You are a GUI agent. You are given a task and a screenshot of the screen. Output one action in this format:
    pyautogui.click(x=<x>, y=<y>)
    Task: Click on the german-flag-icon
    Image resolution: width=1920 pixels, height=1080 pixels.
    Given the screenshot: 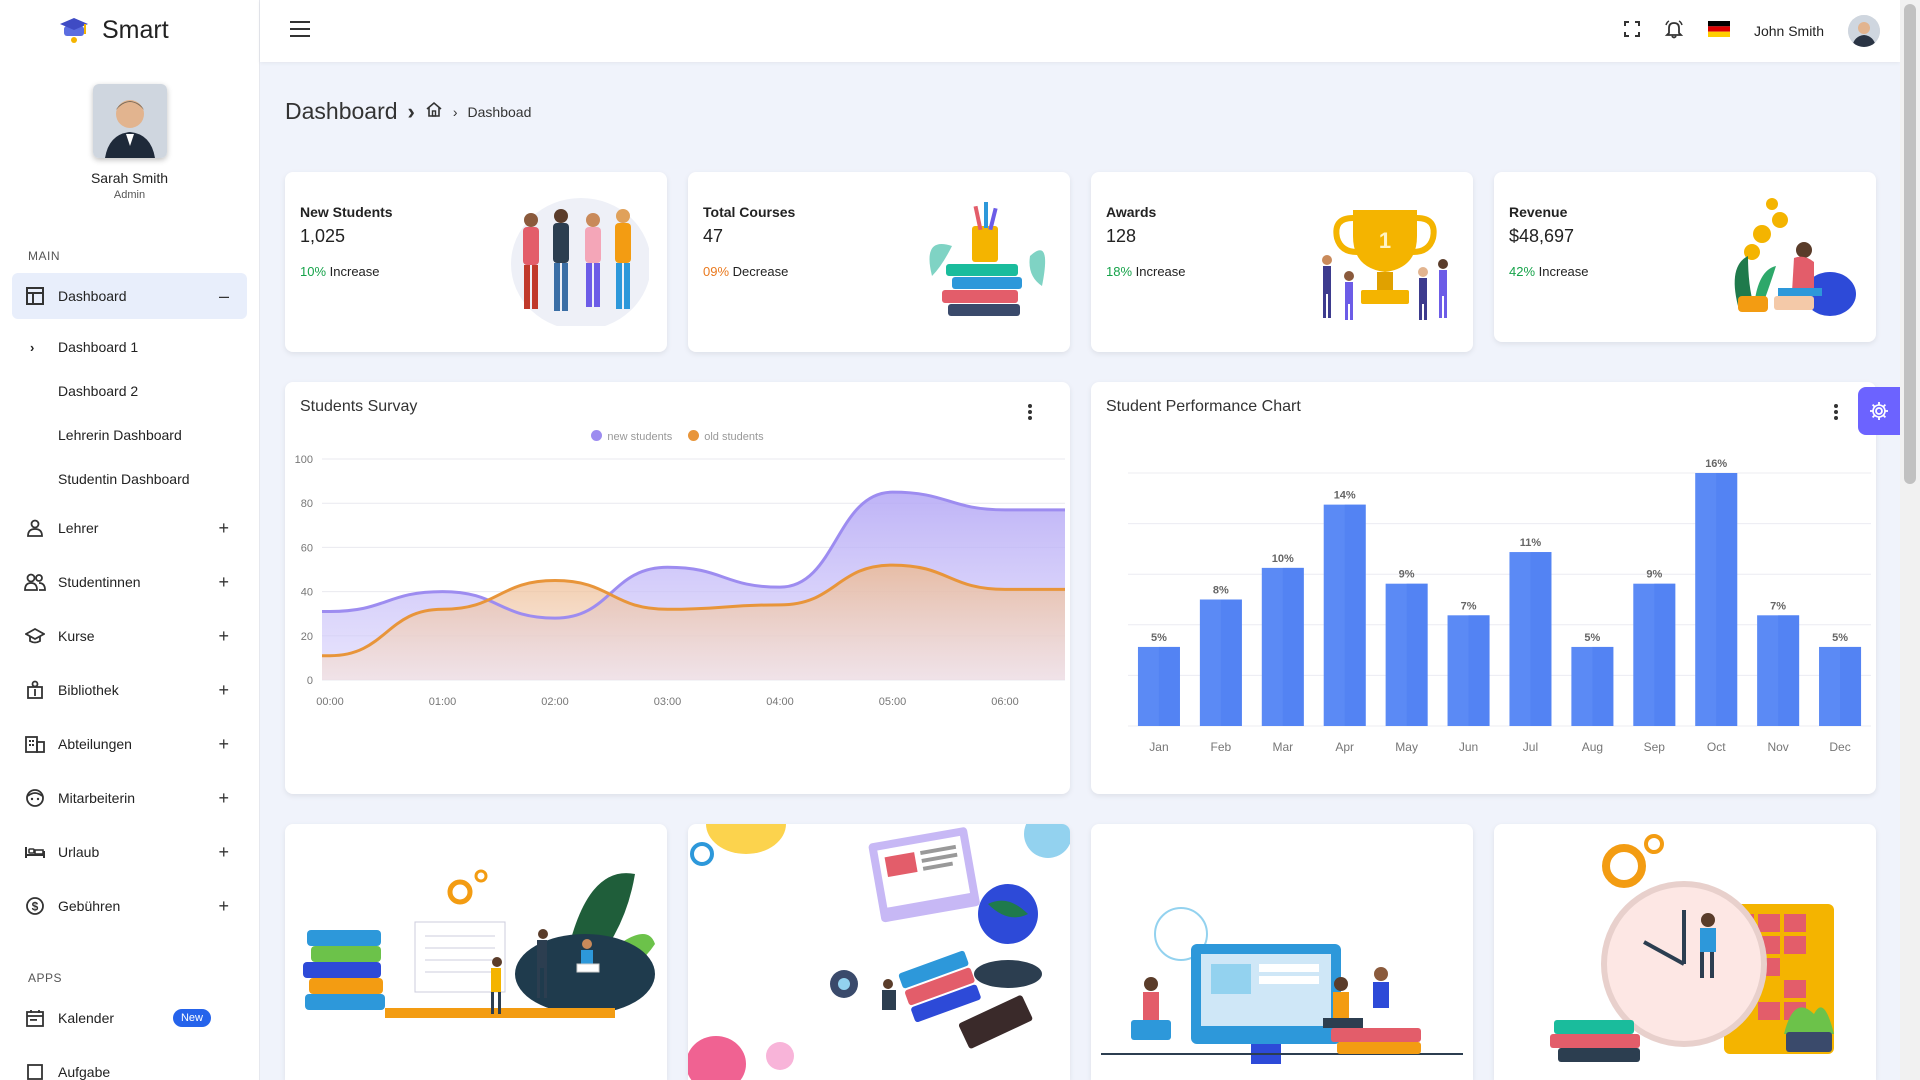 What is the action you would take?
    pyautogui.click(x=1718, y=31)
    